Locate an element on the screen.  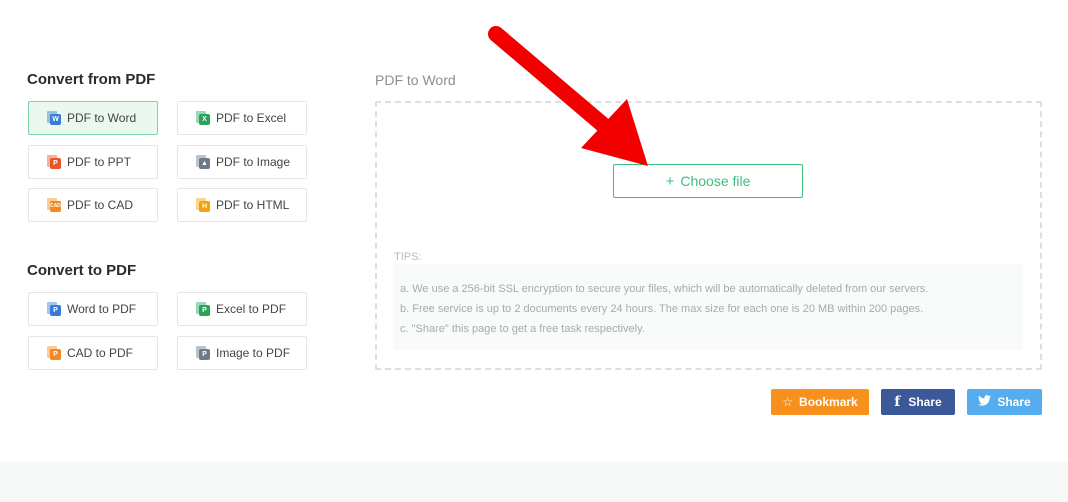
tool-word-to-pdf: P Word to PDF is located at coordinates (93, 309).